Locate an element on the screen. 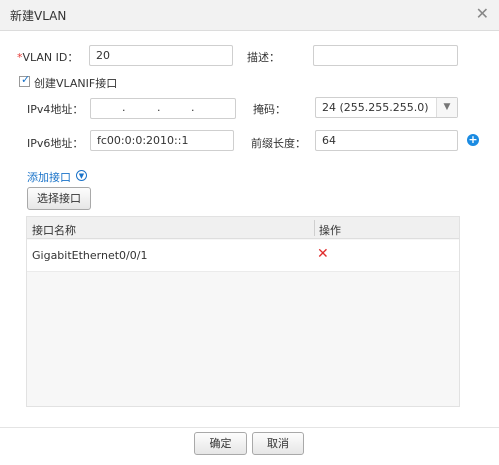 Image resolution: width=499 pixels, height=465 pixels. vlan-id-label-text: VLAN ID： is located at coordinates (50, 57).